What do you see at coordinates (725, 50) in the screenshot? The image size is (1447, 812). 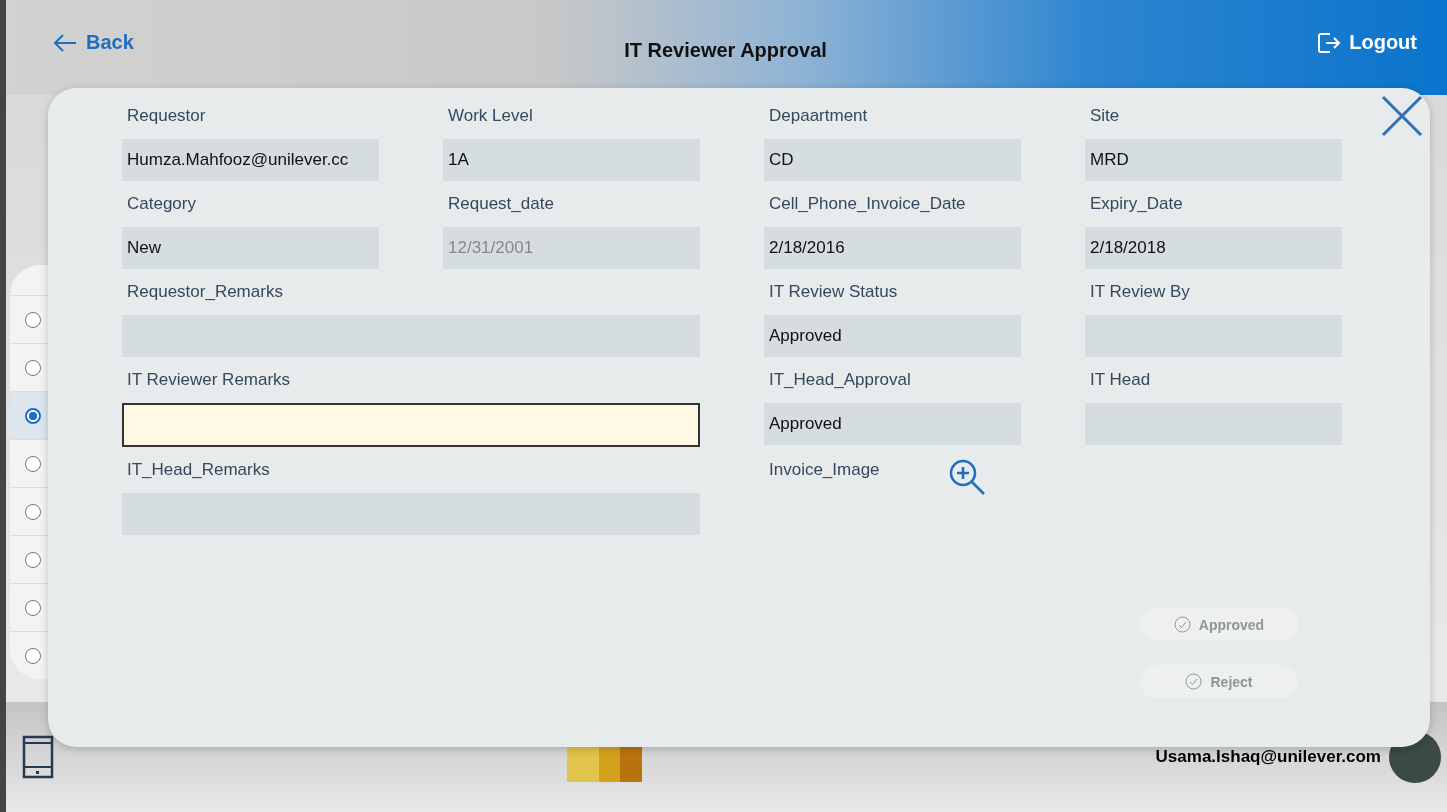 I see `page-title: IT Reviewer Approval` at bounding box center [725, 50].